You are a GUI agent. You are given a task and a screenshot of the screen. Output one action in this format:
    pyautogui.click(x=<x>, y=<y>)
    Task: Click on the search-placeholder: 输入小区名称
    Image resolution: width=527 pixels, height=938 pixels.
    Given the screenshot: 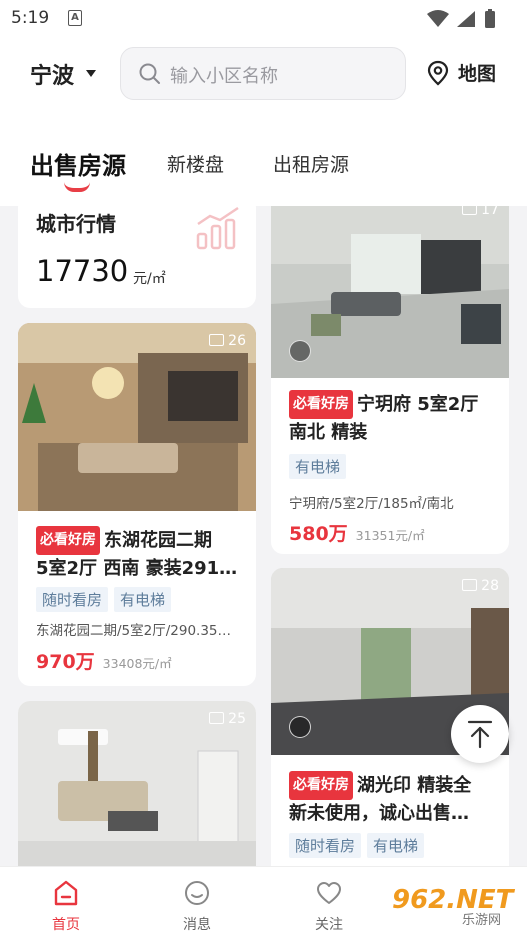 What is the action you would take?
    pyautogui.click(x=224, y=76)
    